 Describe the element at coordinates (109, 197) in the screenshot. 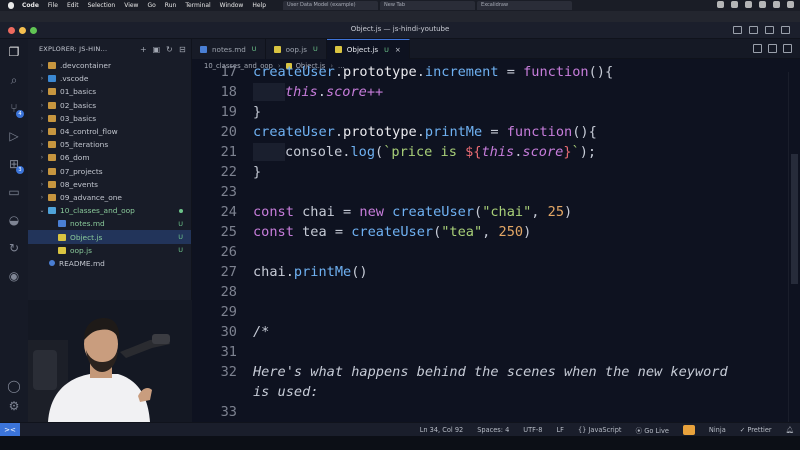

I see `explorer-item: › 09_advance_one` at that location.